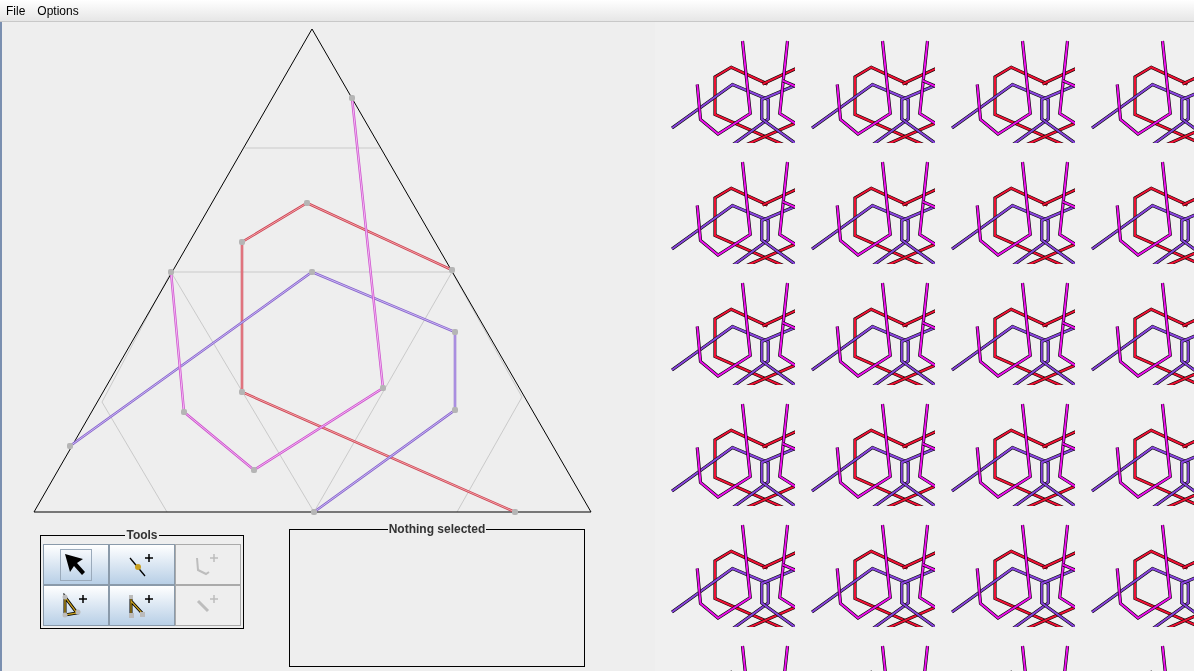 The image size is (1194, 671). What do you see at coordinates (142, 535) in the screenshot?
I see `tools-title: Tools` at bounding box center [142, 535].